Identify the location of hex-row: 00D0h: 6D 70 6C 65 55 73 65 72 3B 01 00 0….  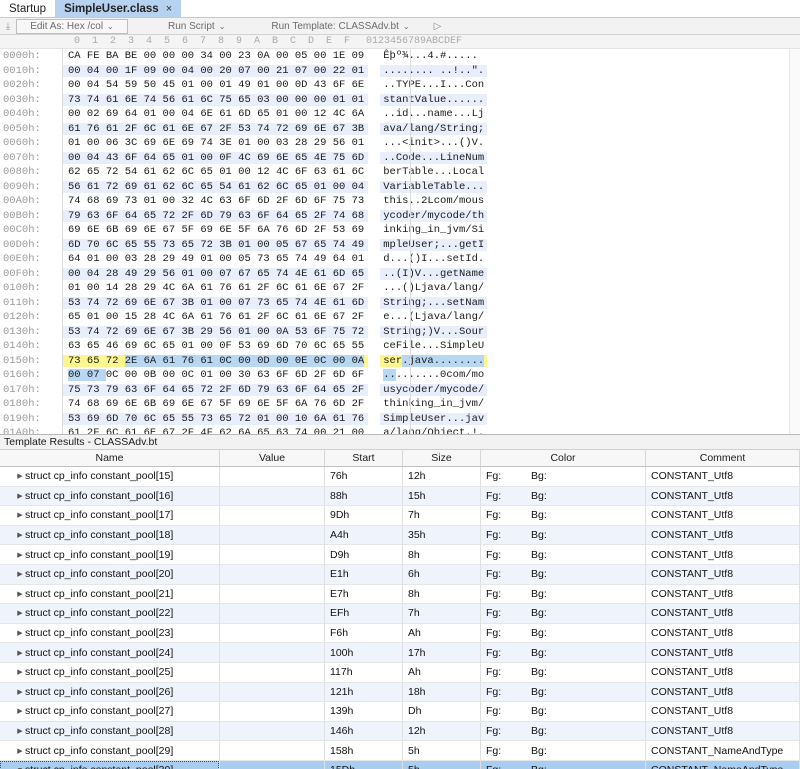
(400, 245).